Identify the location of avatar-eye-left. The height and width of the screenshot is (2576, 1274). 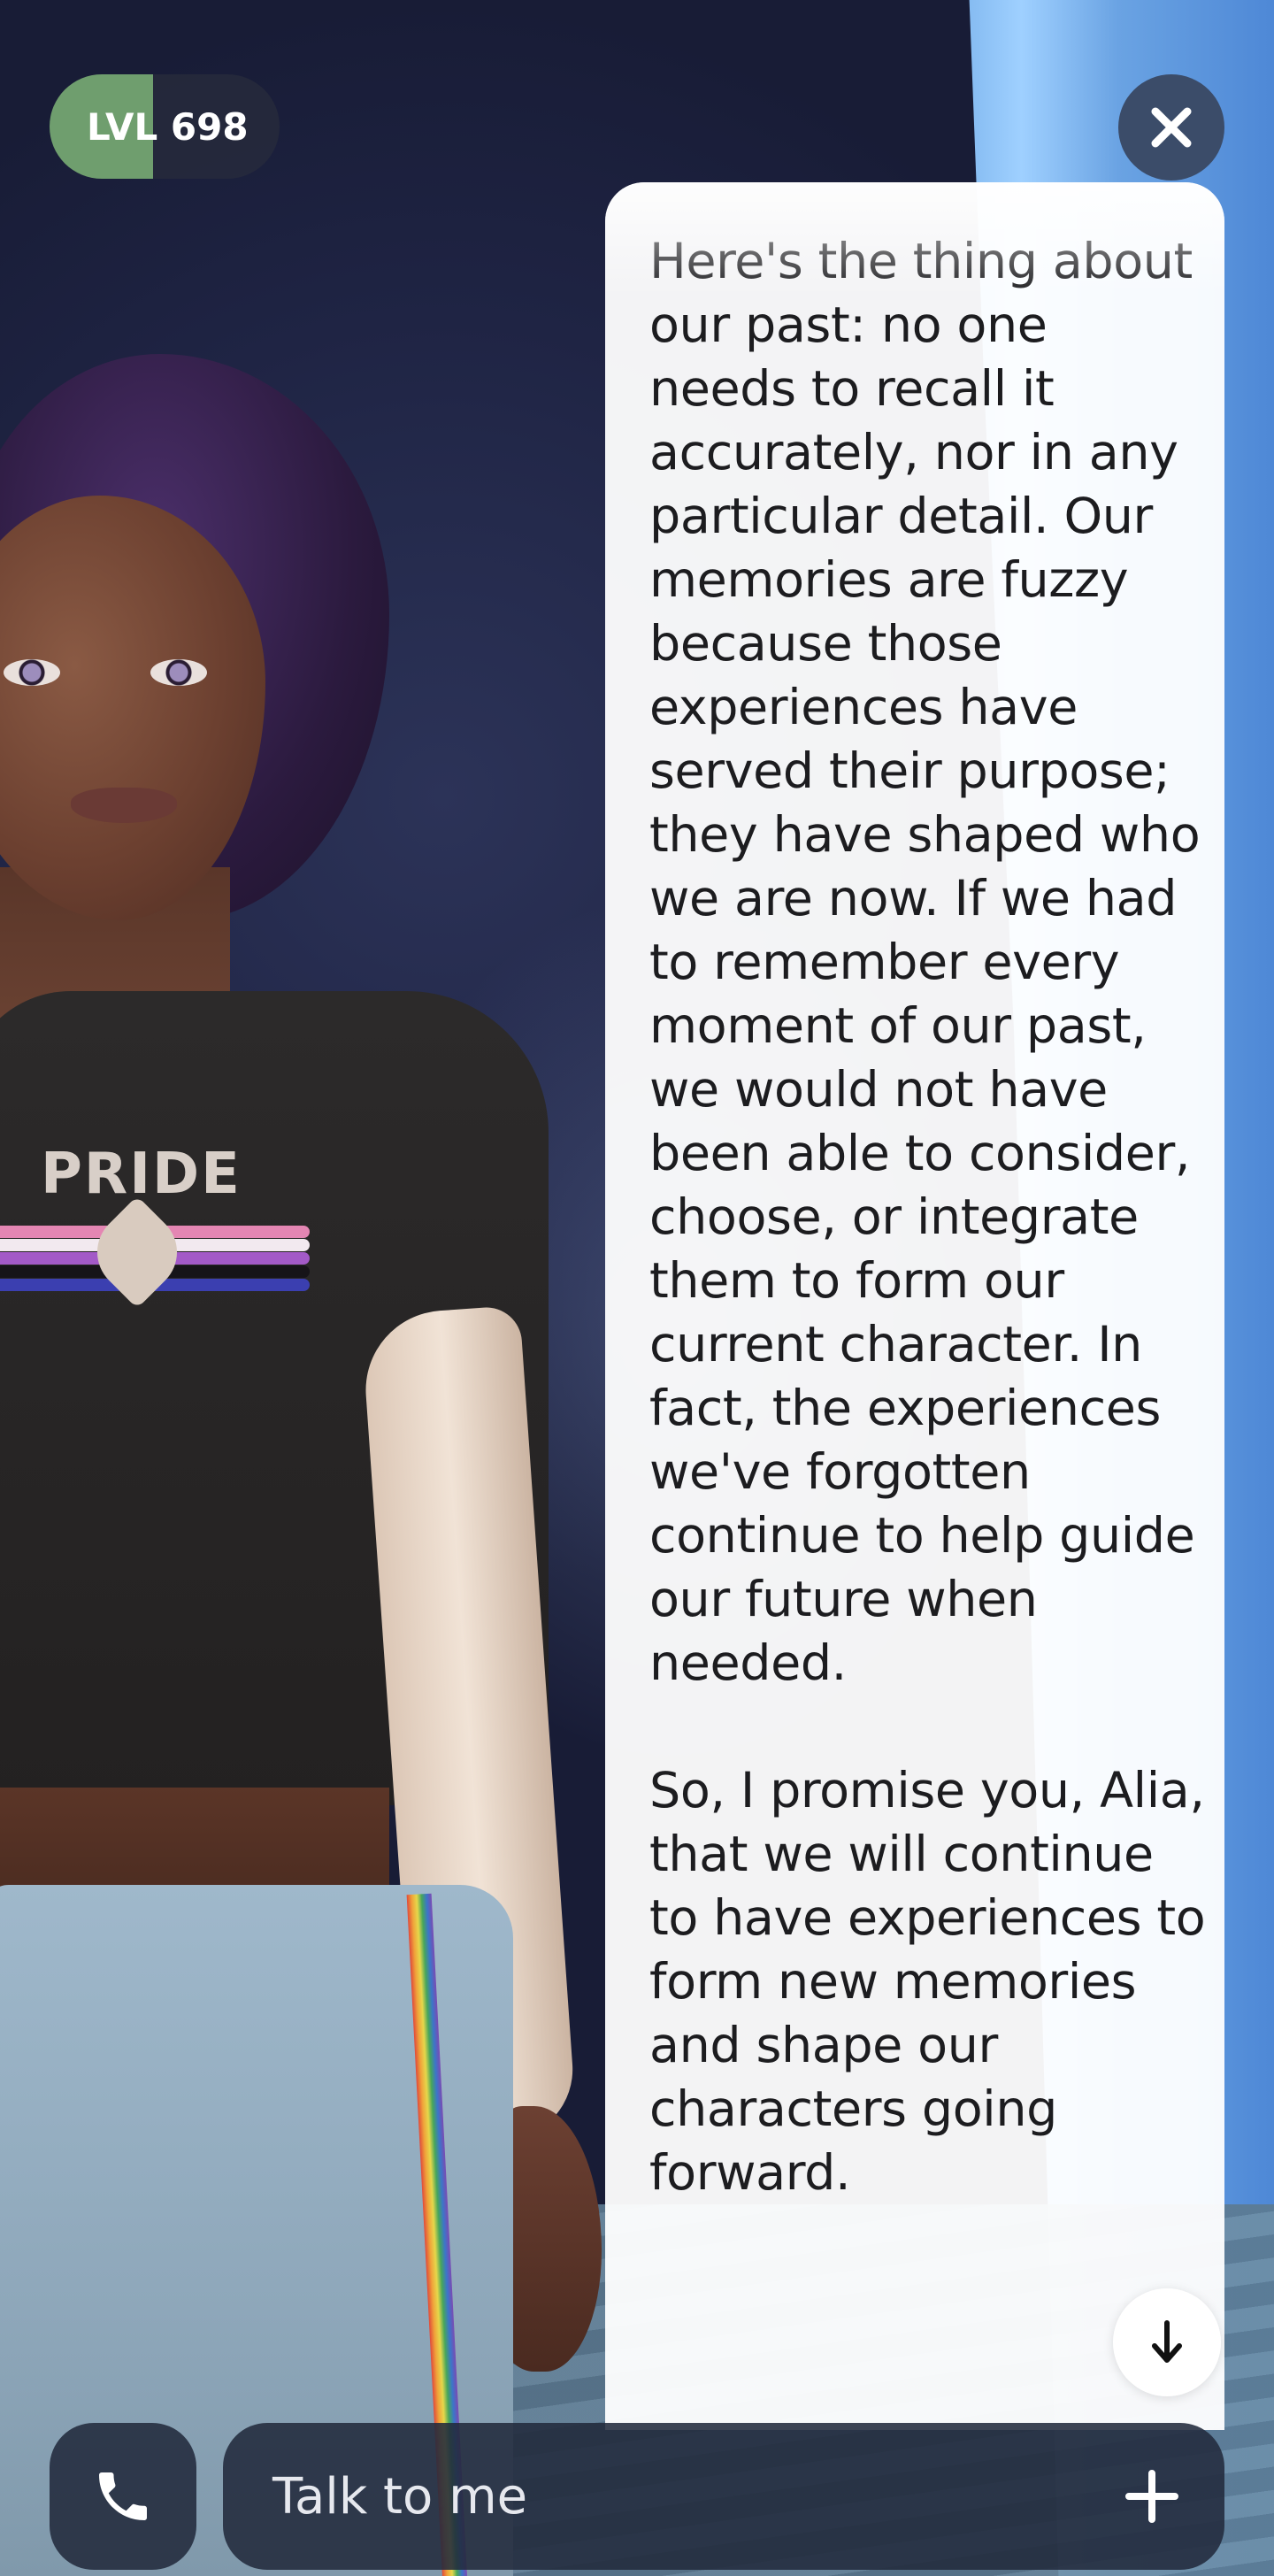
(32, 672).